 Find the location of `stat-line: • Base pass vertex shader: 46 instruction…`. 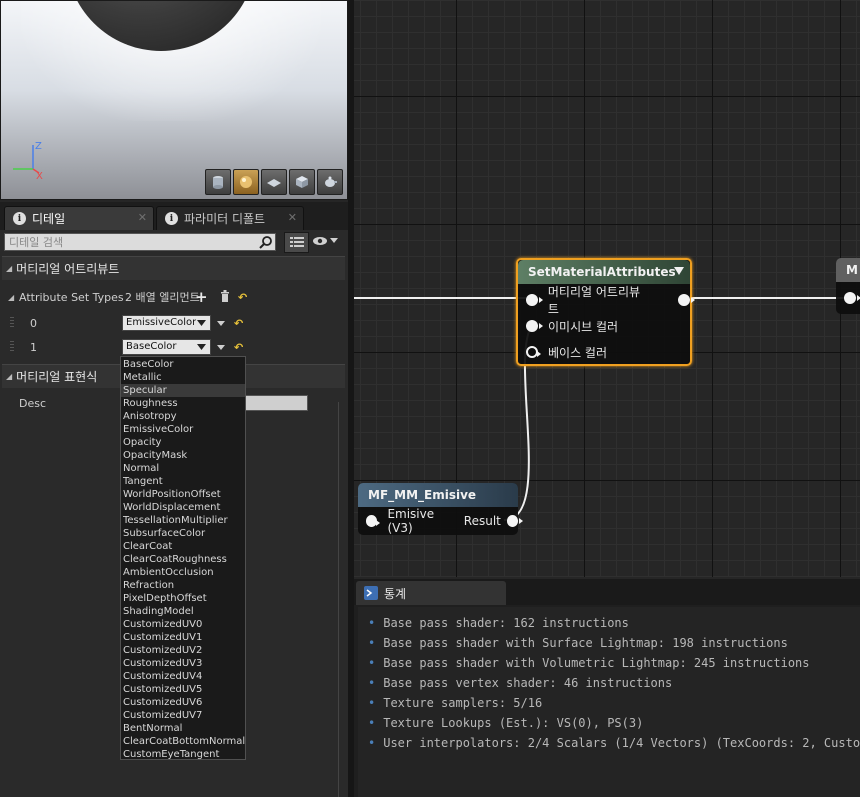

stat-line: • Base pass vertex shader: 46 instruction… is located at coordinates (609, 683).